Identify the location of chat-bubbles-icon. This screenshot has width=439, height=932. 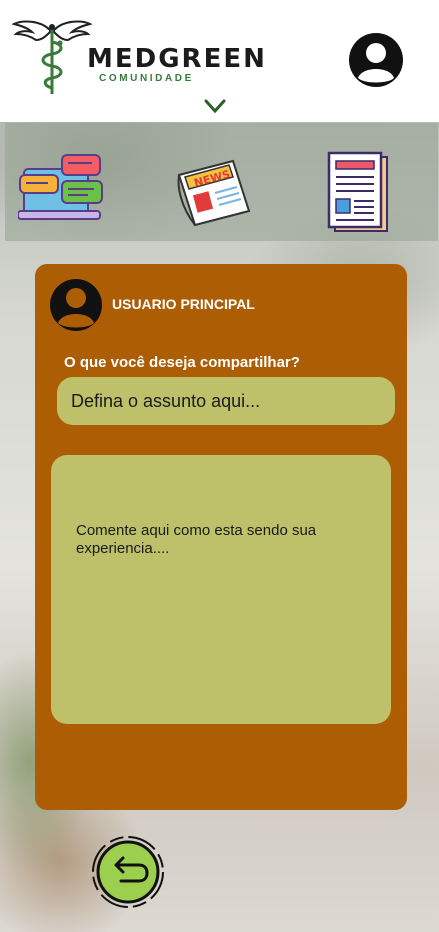
(62, 187).